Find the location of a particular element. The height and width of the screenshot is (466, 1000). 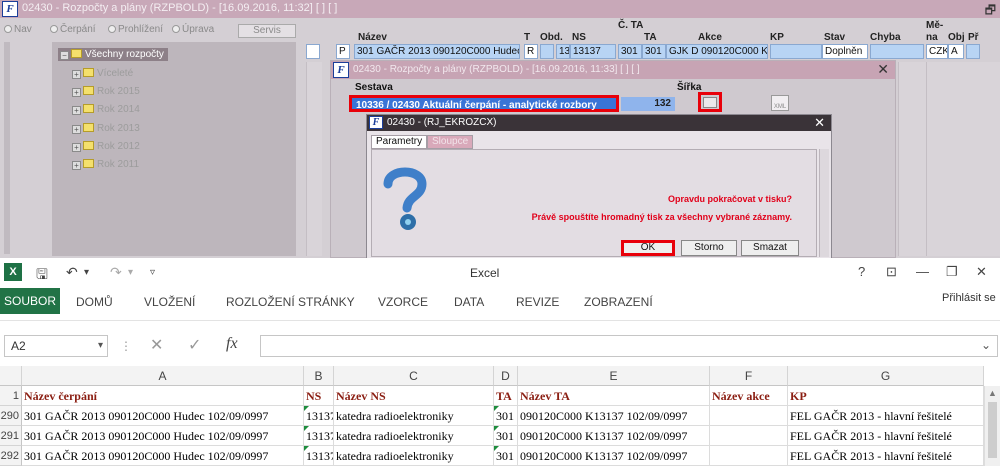

col-header-c-ta: Č. TA is located at coordinates (631, 26).